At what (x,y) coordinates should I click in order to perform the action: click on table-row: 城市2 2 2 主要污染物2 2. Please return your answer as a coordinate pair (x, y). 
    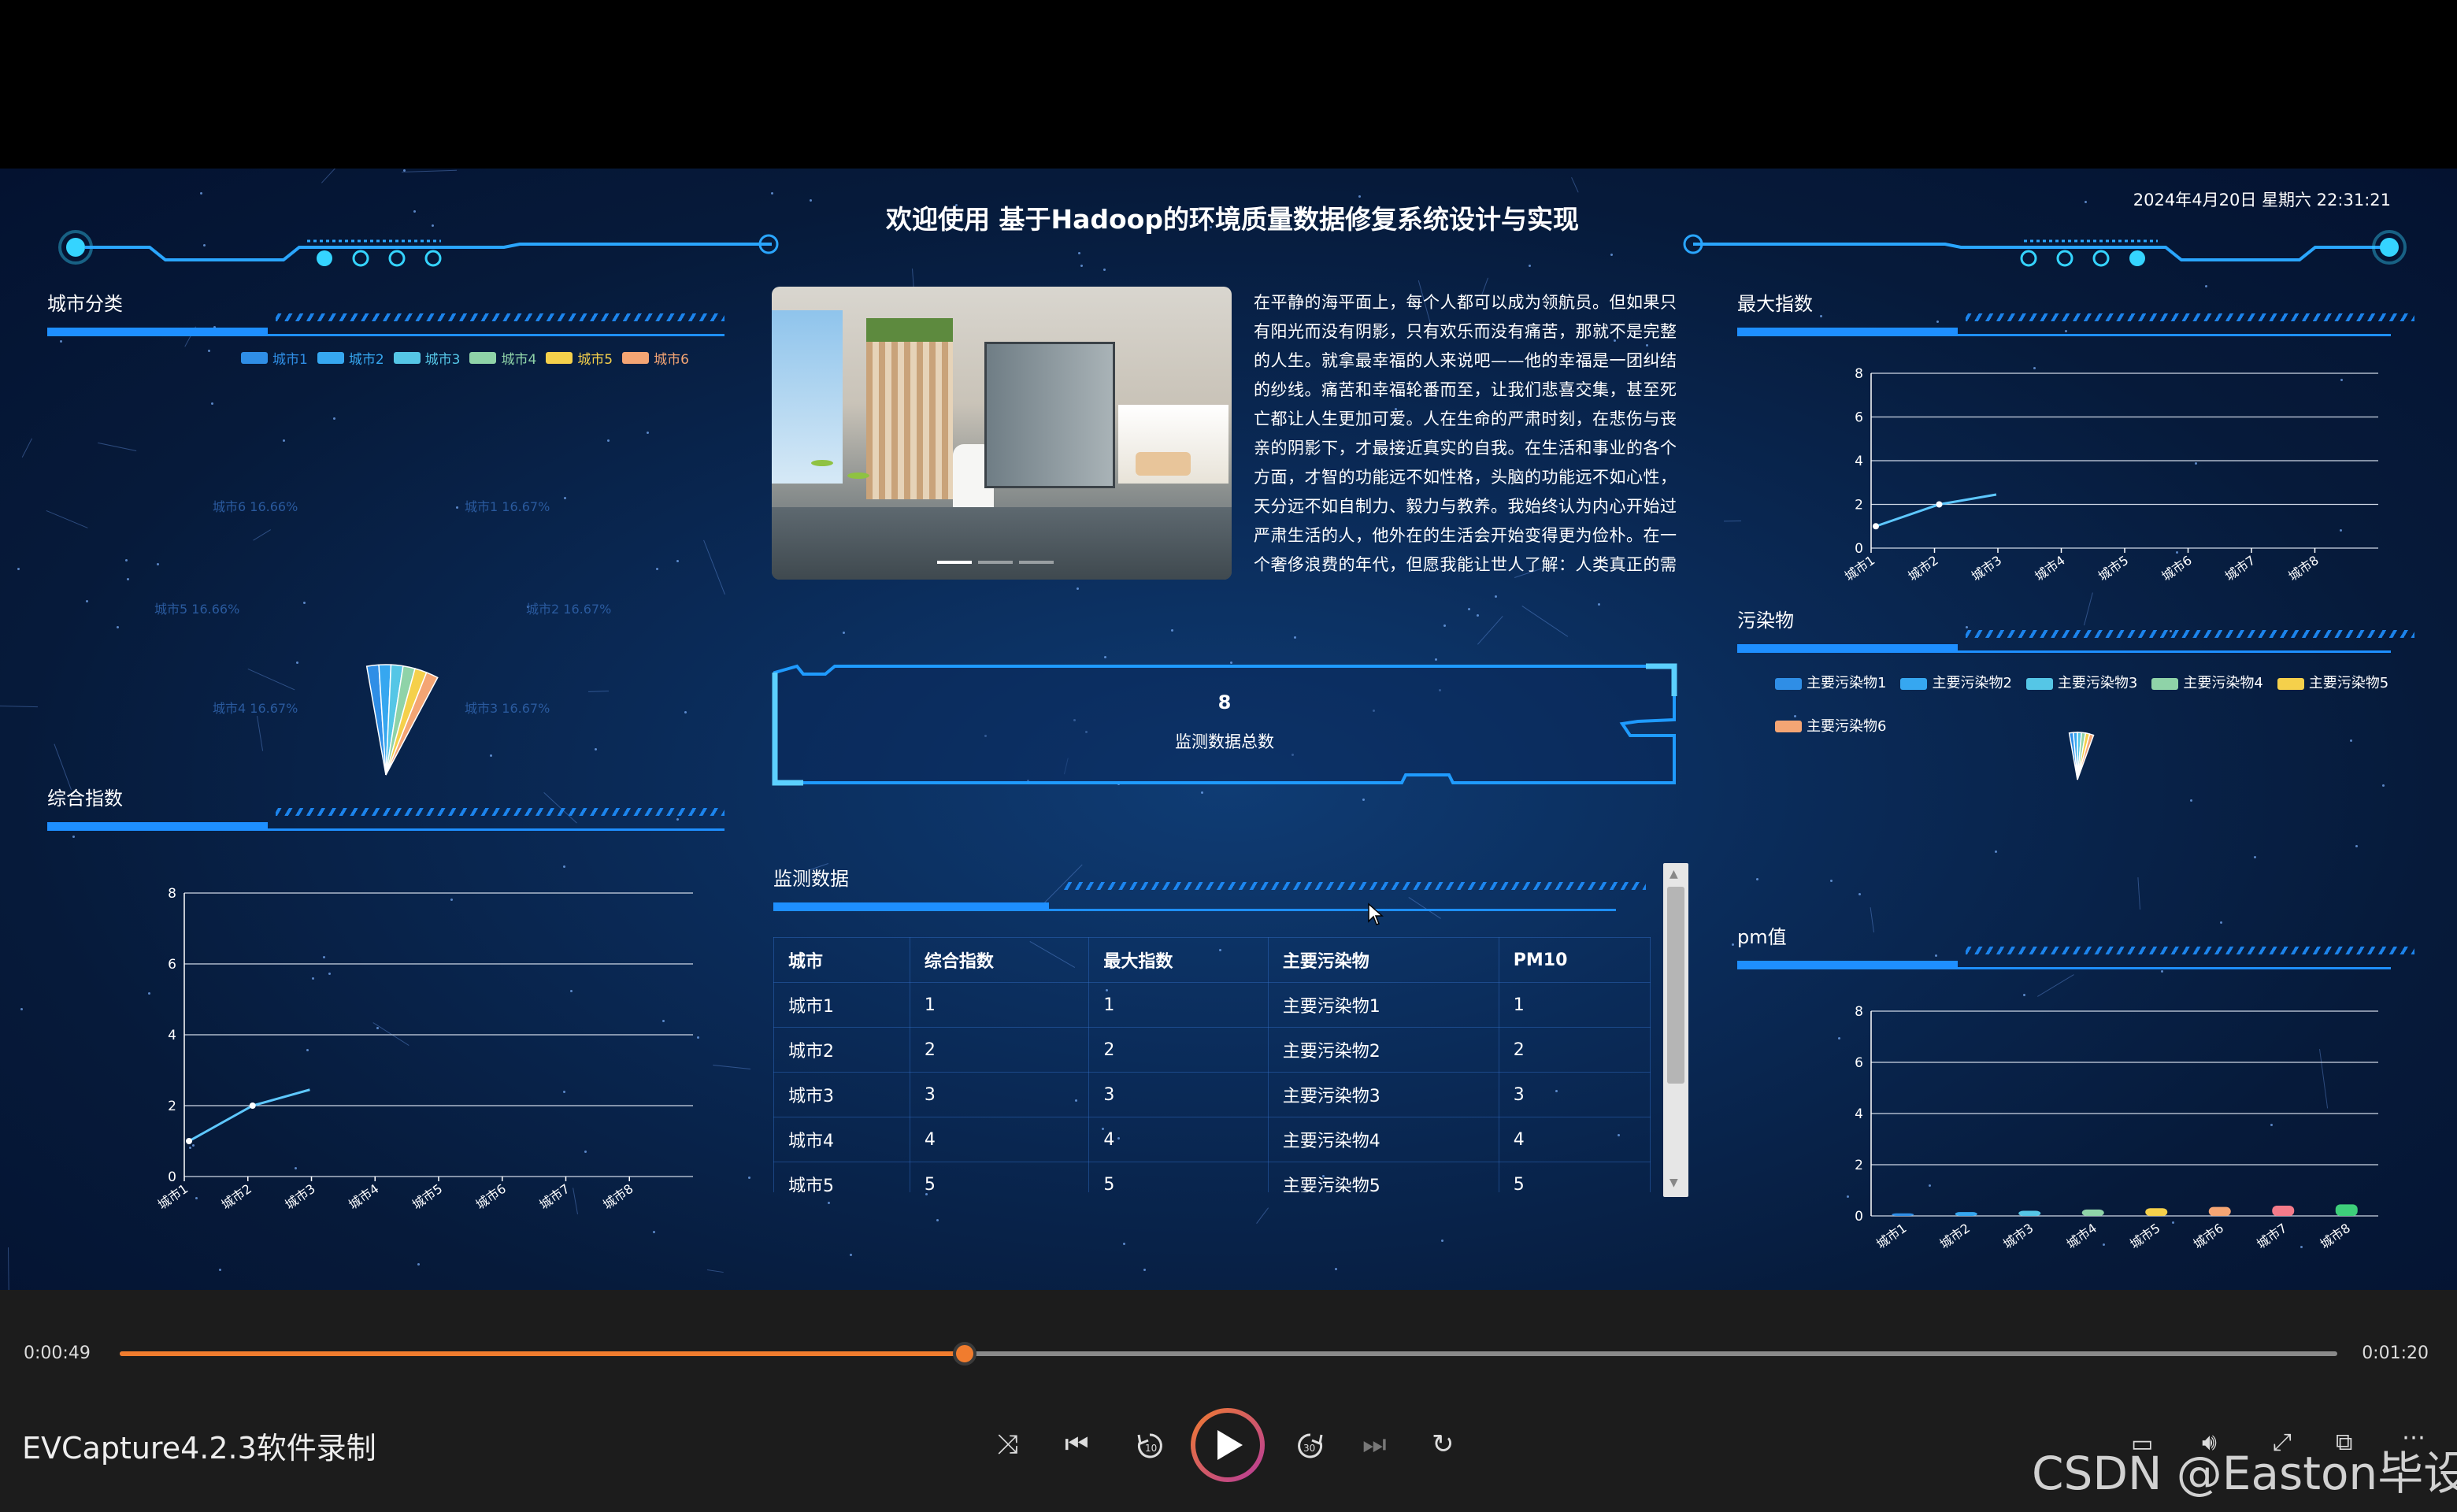
    Looking at the image, I should click on (1212, 1050).